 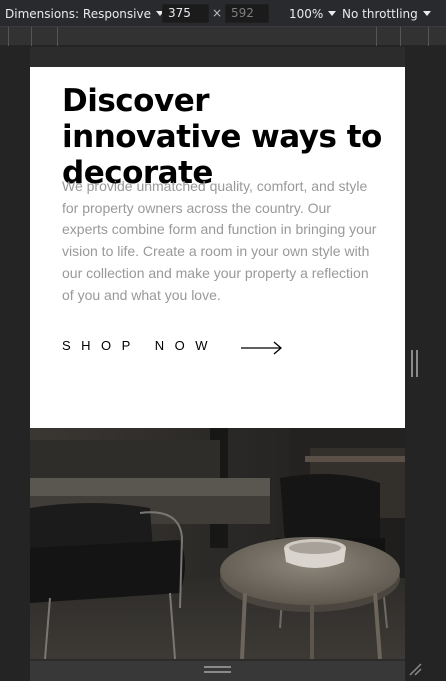 I want to click on hero-headline: Discover innovative ways to decorate, so click(x=222, y=137).